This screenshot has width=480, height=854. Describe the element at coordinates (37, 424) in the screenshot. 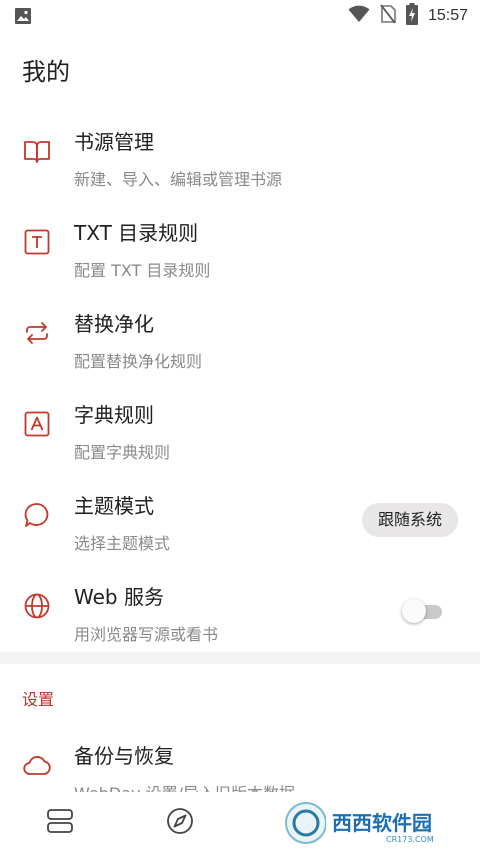

I see `letter-a-box-icon` at that location.